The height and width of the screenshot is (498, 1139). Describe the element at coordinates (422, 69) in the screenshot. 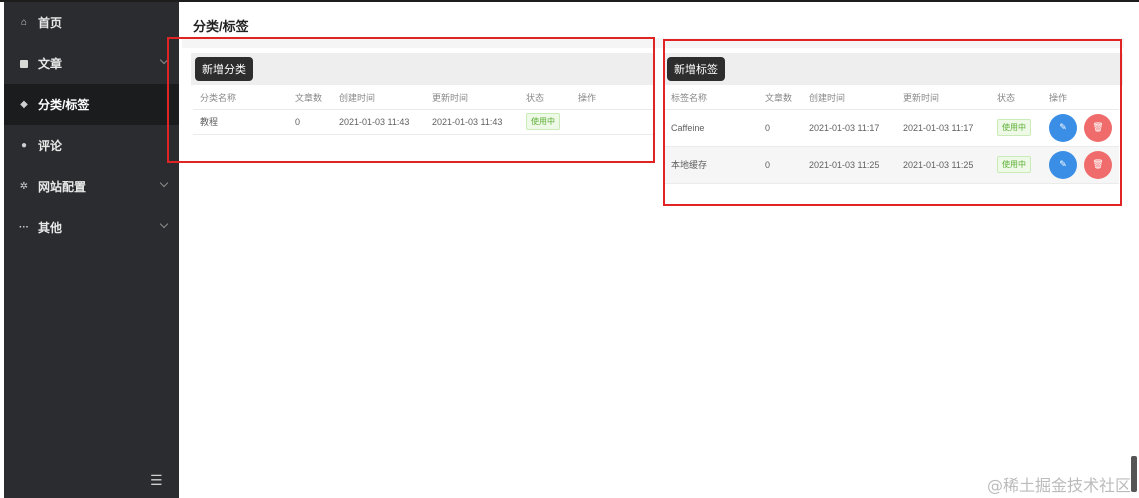

I see `category-toolbar` at that location.